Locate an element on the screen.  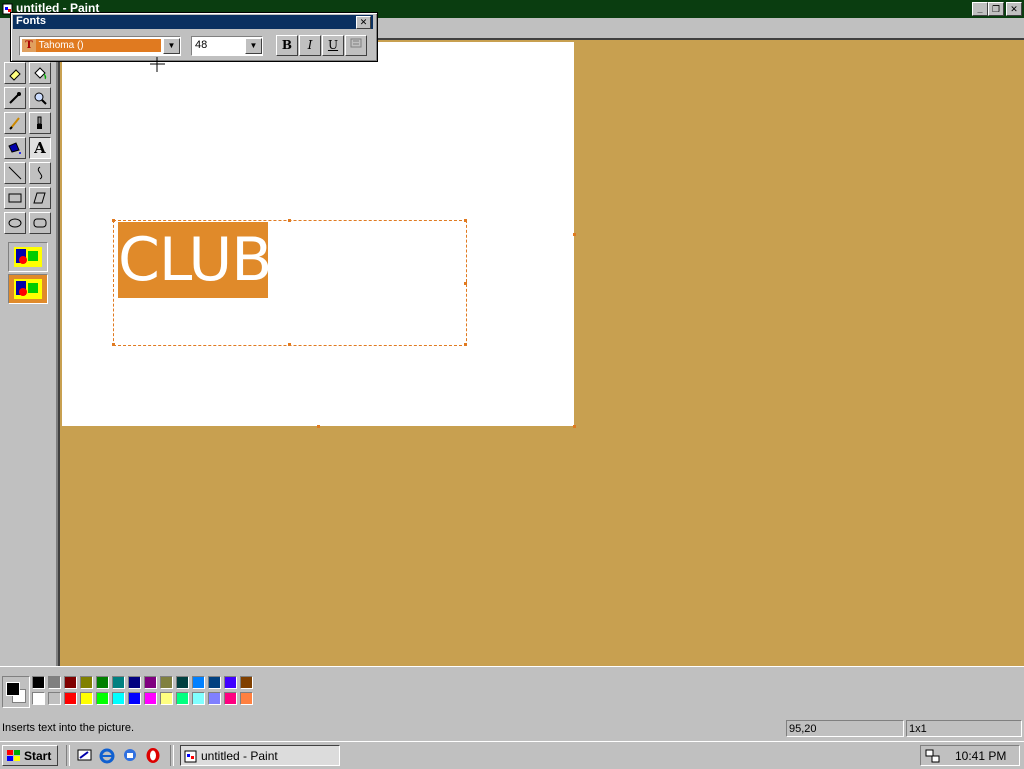
font-size-dropdown-button: ▼ is located at coordinates (253, 46).